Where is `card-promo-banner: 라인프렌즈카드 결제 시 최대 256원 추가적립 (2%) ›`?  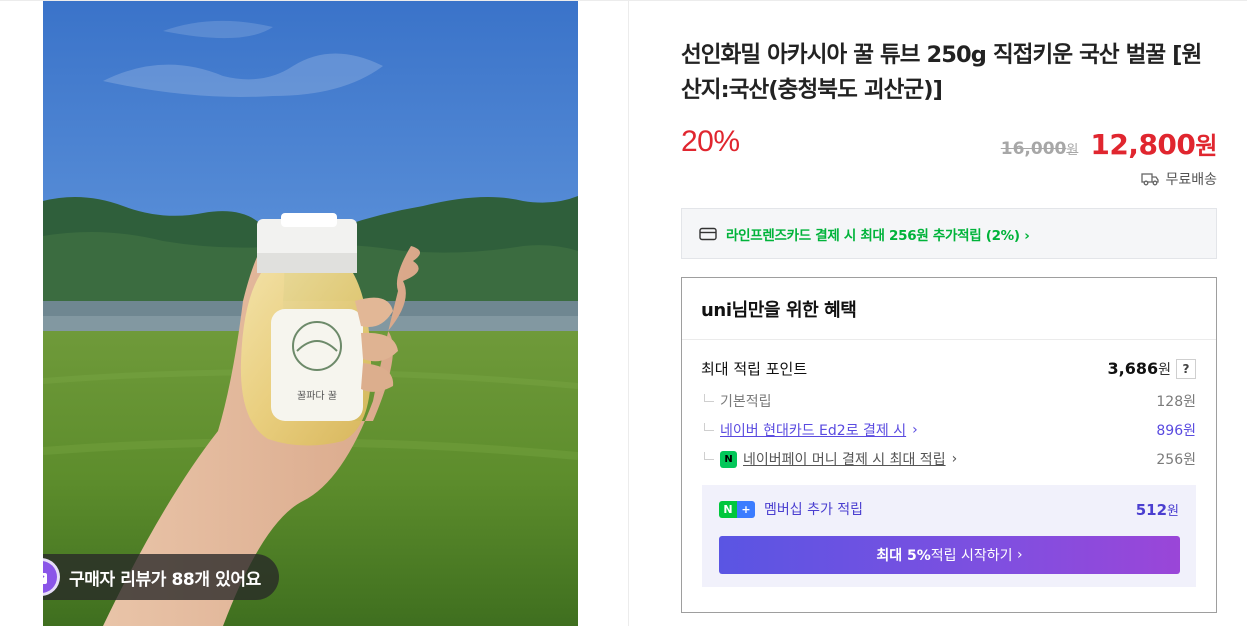
card-promo-banner: 라인프렌즈카드 결제 시 최대 256원 추가적립 (2%) › is located at coordinates (949, 233).